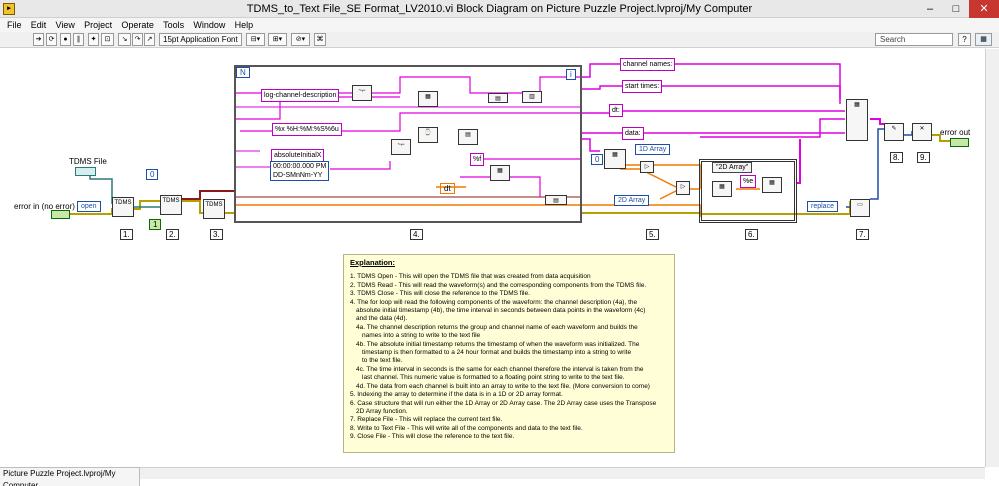  What do you see at coordinates (89, 206) in the screenshot?
I see `open-mode-constant: open` at bounding box center [89, 206].